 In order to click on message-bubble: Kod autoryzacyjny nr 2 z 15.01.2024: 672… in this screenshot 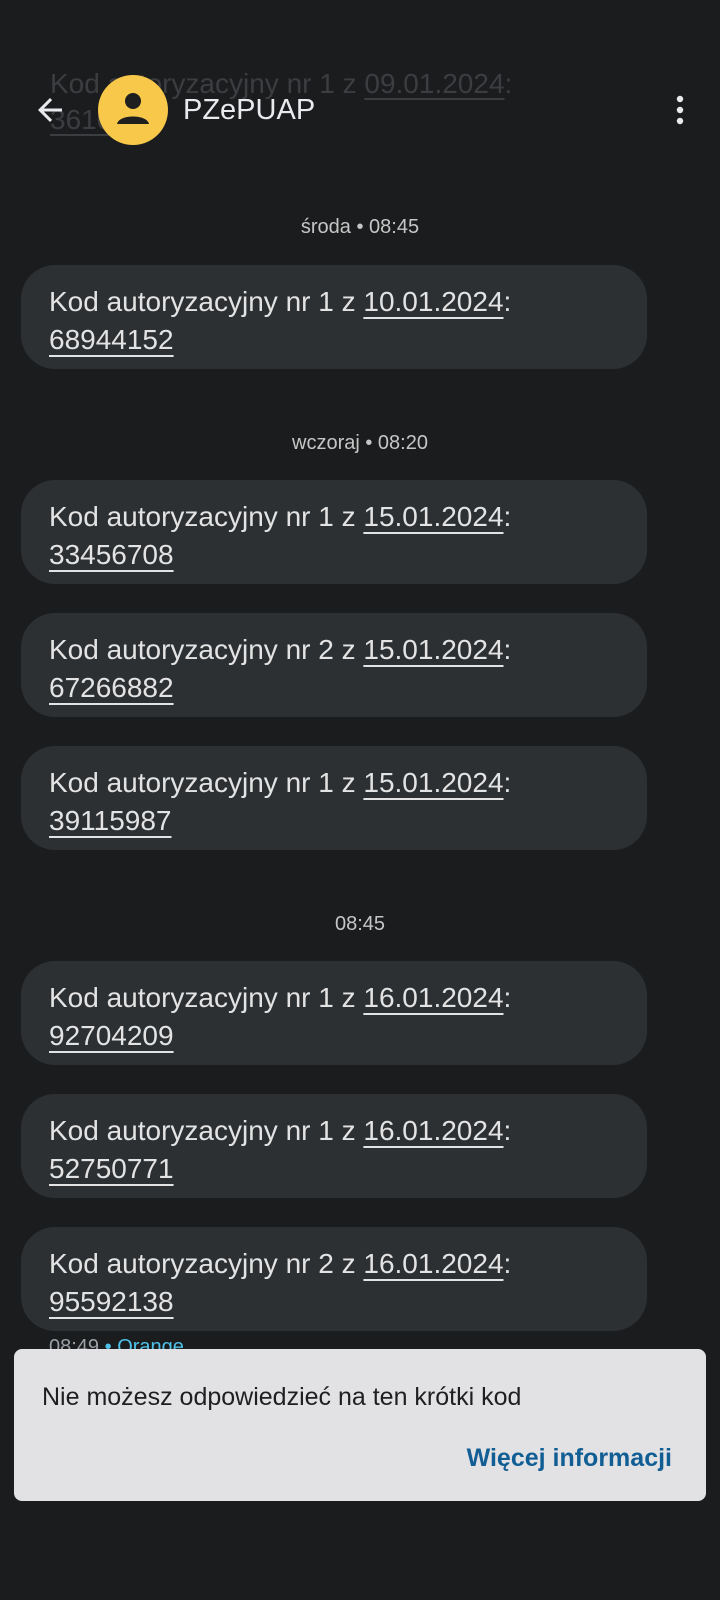, I will do `click(334, 665)`.